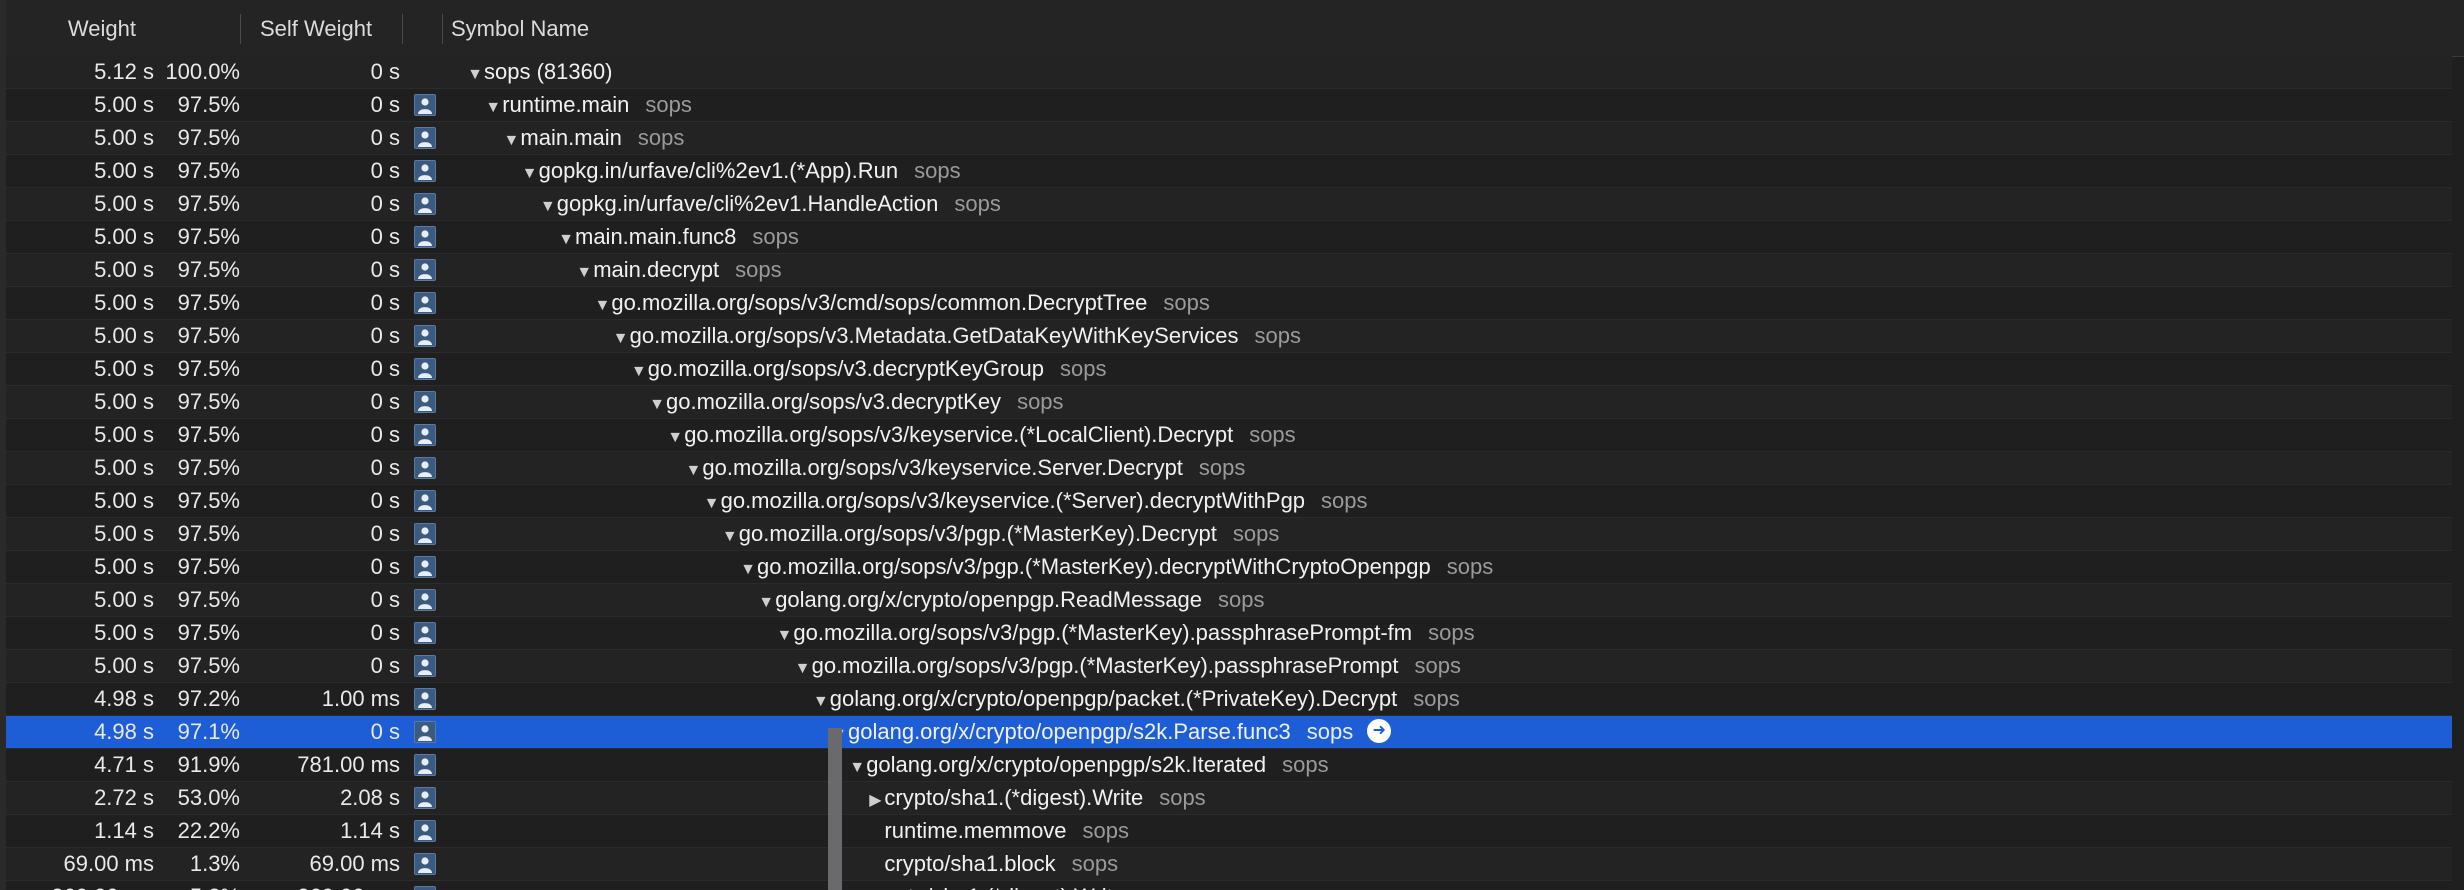 The height and width of the screenshot is (890, 2464). I want to click on call-tree-row: 5.00 s 97.5% 0 s ▼runtime.main sops, so click(1229, 105).